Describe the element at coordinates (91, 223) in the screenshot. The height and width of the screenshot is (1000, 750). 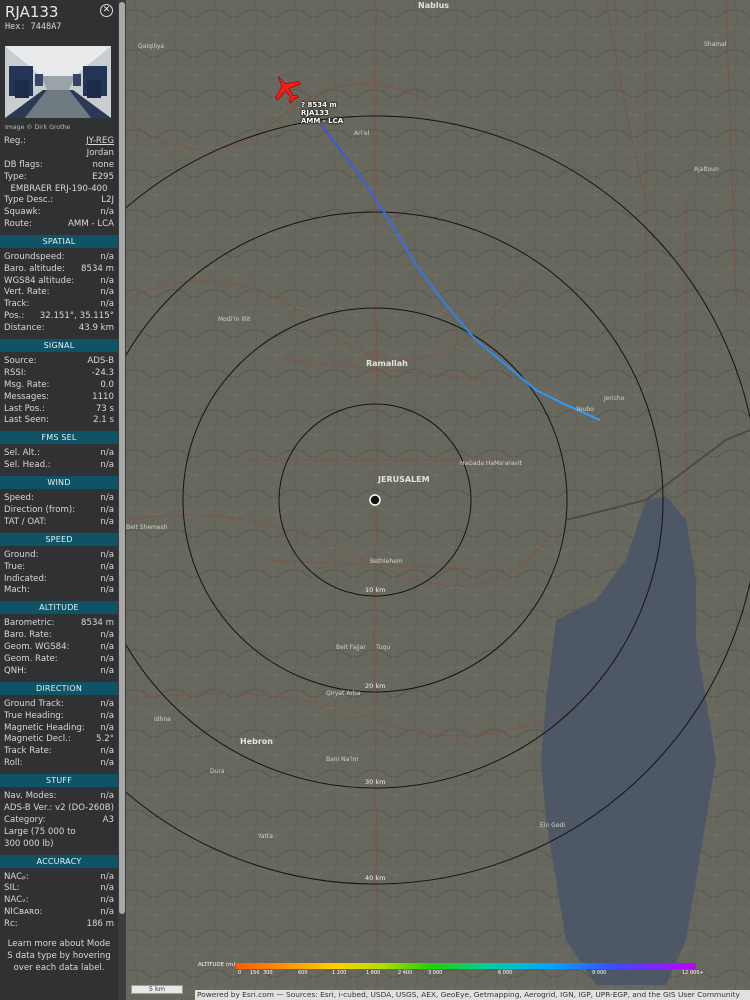
I see `row-value: AMM - LCA` at that location.